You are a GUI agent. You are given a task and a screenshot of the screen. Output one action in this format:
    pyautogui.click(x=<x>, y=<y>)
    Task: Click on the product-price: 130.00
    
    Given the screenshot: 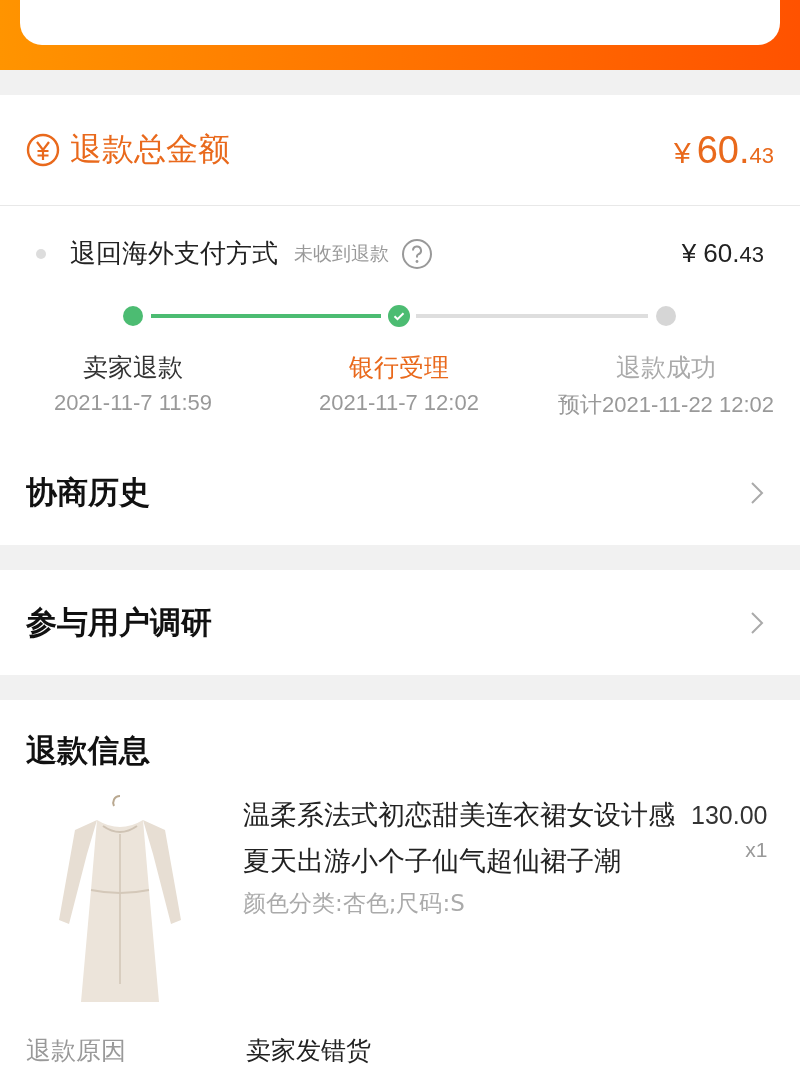 What is the action you would take?
    pyautogui.click(x=729, y=815)
    